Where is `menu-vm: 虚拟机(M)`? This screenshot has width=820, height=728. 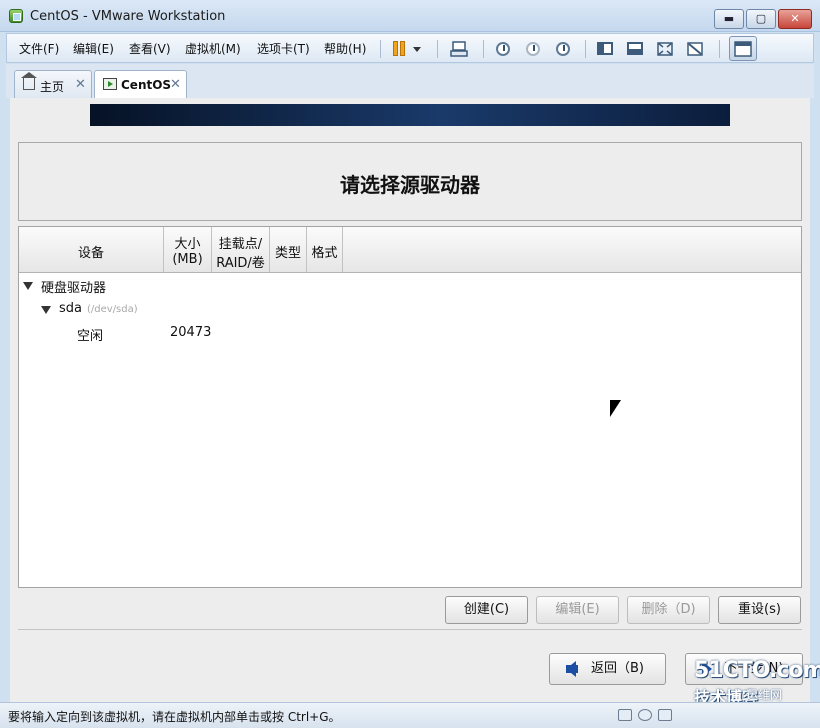 menu-vm: 虚拟机(M) is located at coordinates (213, 48).